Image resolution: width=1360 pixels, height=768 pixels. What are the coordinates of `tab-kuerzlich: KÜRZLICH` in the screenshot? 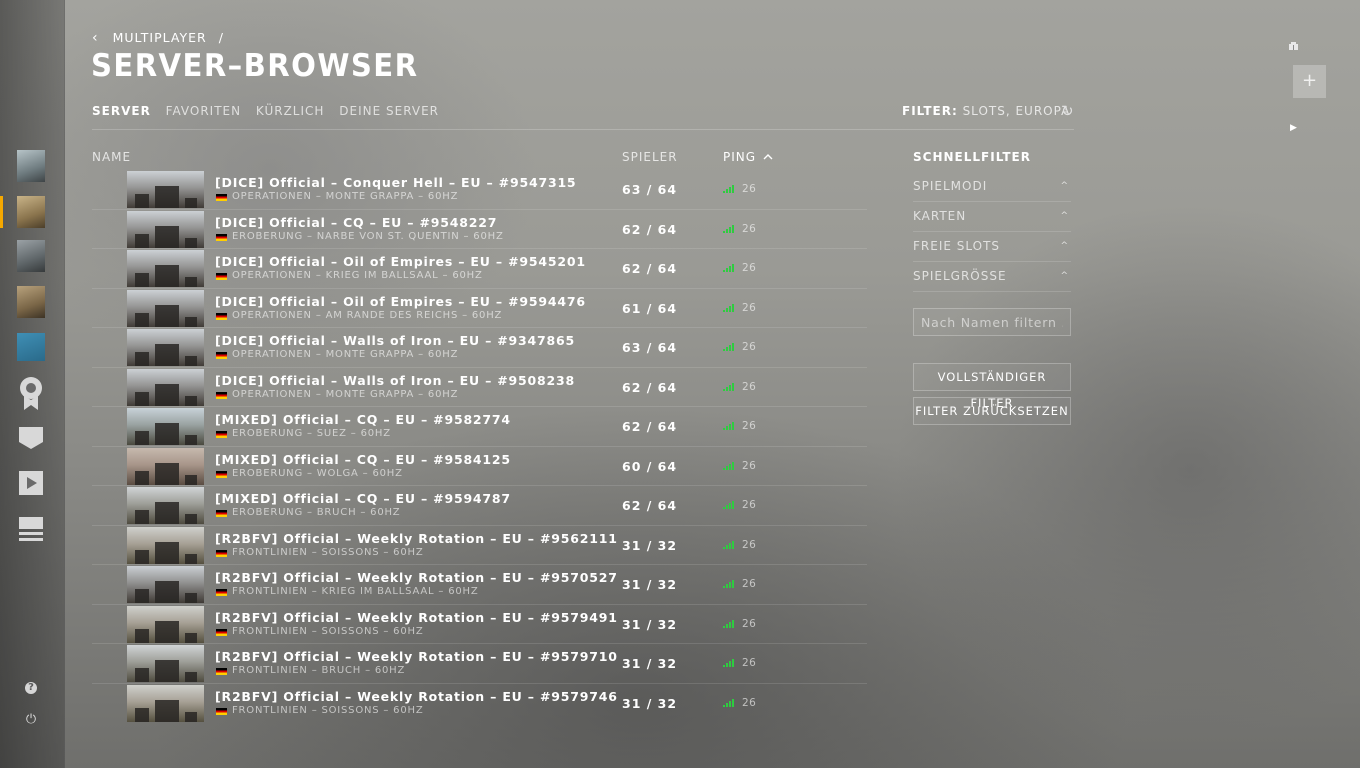 It's located at (290, 111).